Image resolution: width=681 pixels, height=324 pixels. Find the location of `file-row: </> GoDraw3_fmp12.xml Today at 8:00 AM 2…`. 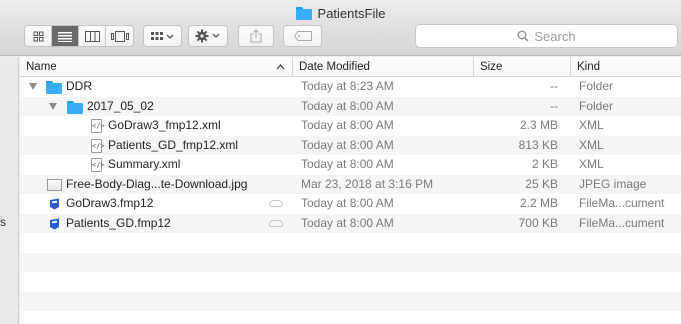

file-row: </> GoDraw3_fmp12.xml Today at 8:00 AM 2… is located at coordinates (350, 126).